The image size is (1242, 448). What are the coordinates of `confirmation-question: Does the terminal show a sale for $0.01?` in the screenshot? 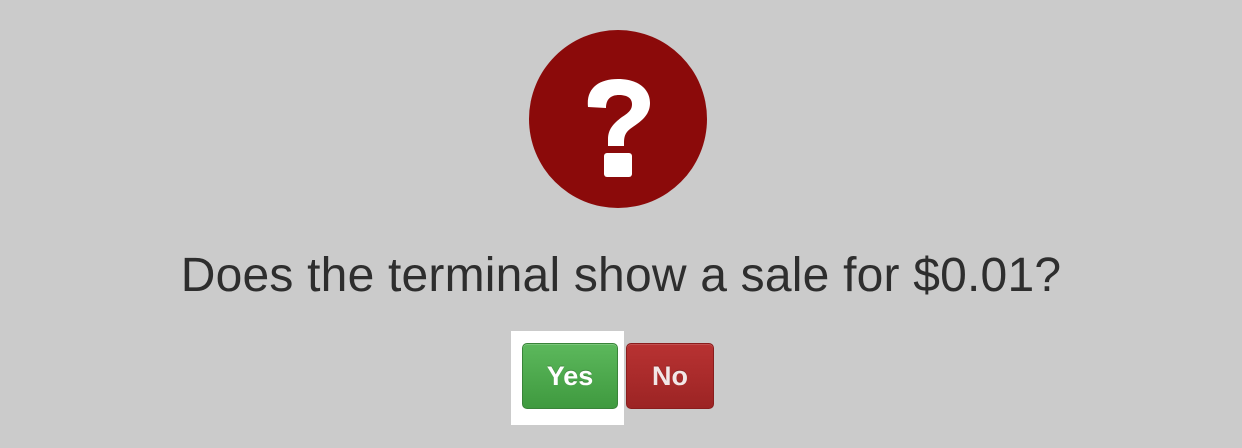 It's located at (621, 275).